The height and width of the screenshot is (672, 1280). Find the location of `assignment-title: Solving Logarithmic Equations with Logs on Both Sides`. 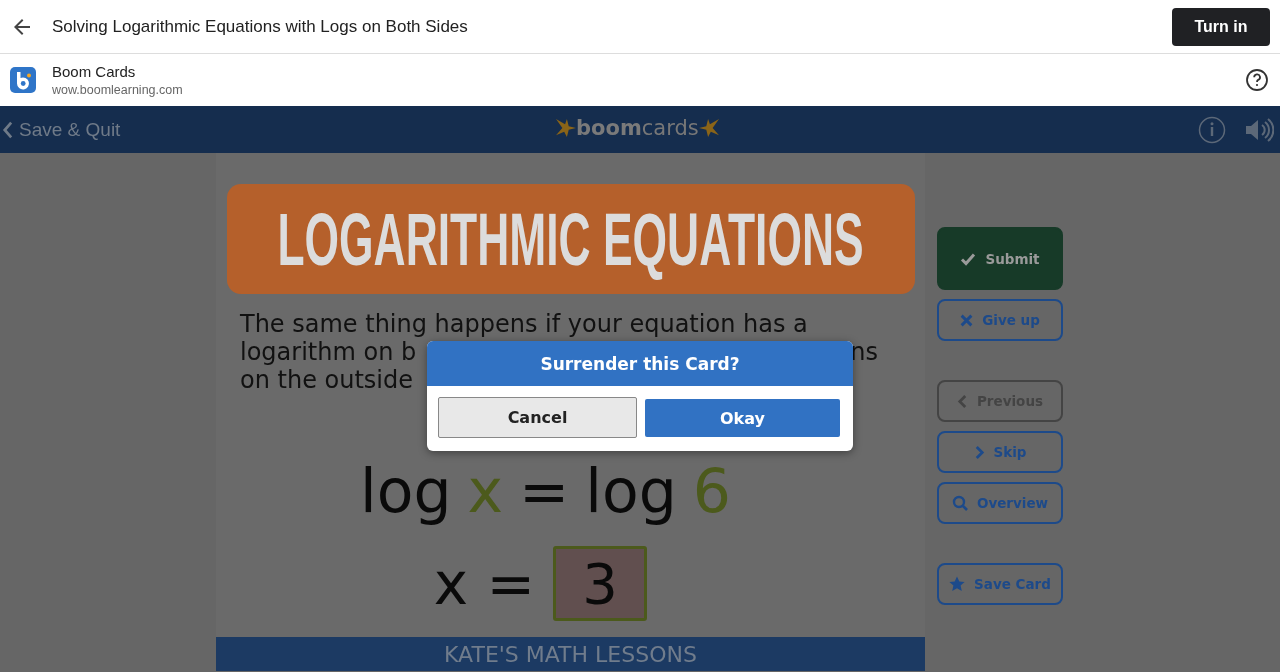

assignment-title: Solving Logarithmic Equations with Logs on Both Sides is located at coordinates (260, 26).